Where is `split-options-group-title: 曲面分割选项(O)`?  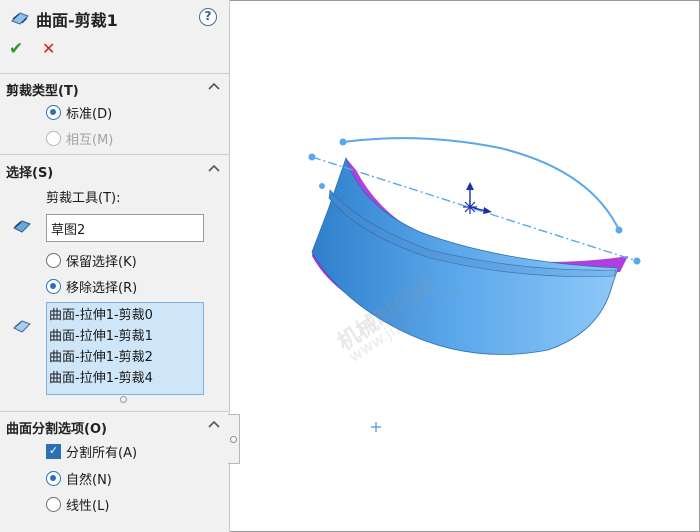 split-options-group-title: 曲面分割选项(O) is located at coordinates (56, 429).